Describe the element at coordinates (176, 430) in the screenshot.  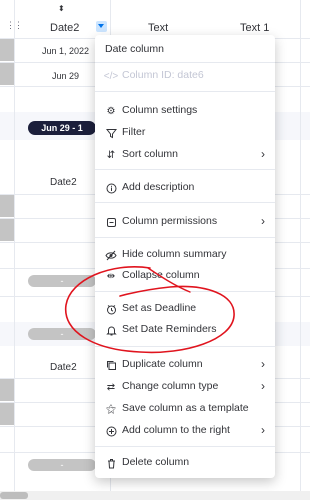
I see `menu-item-label: Add column to the right` at that location.